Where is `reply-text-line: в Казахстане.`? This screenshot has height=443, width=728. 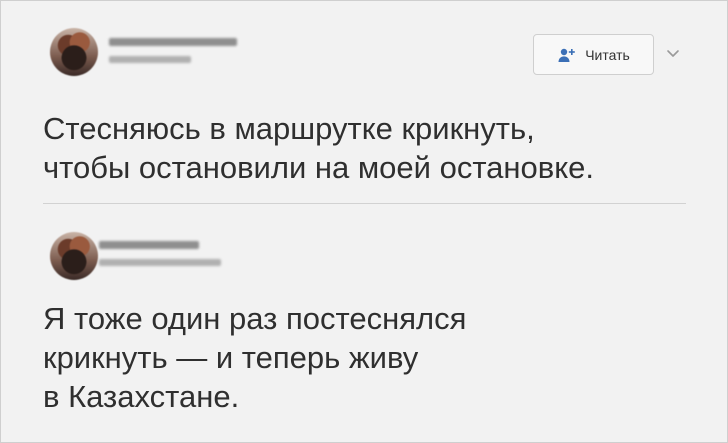
reply-text-line: в Казахстане. is located at coordinates (141, 396).